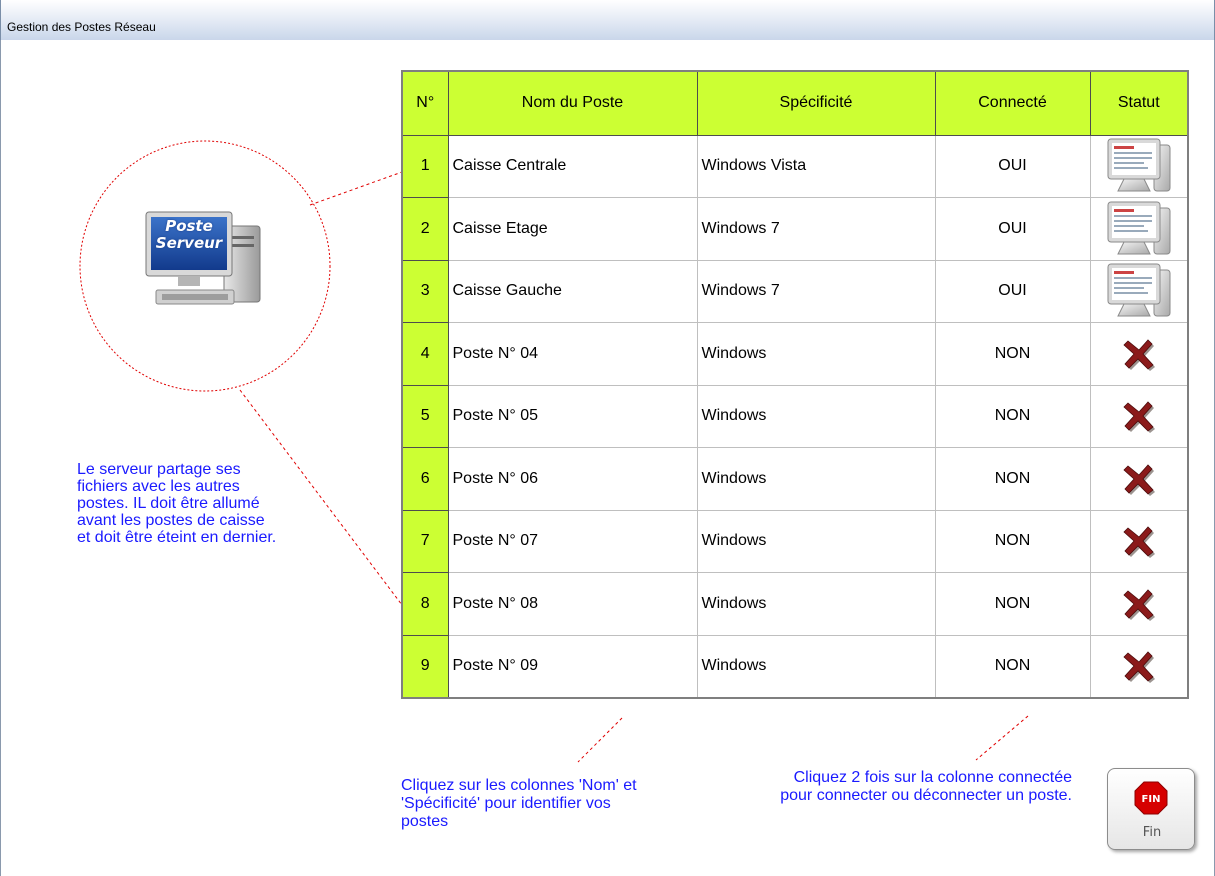  I want to click on cell-number: 9, so click(425, 666).